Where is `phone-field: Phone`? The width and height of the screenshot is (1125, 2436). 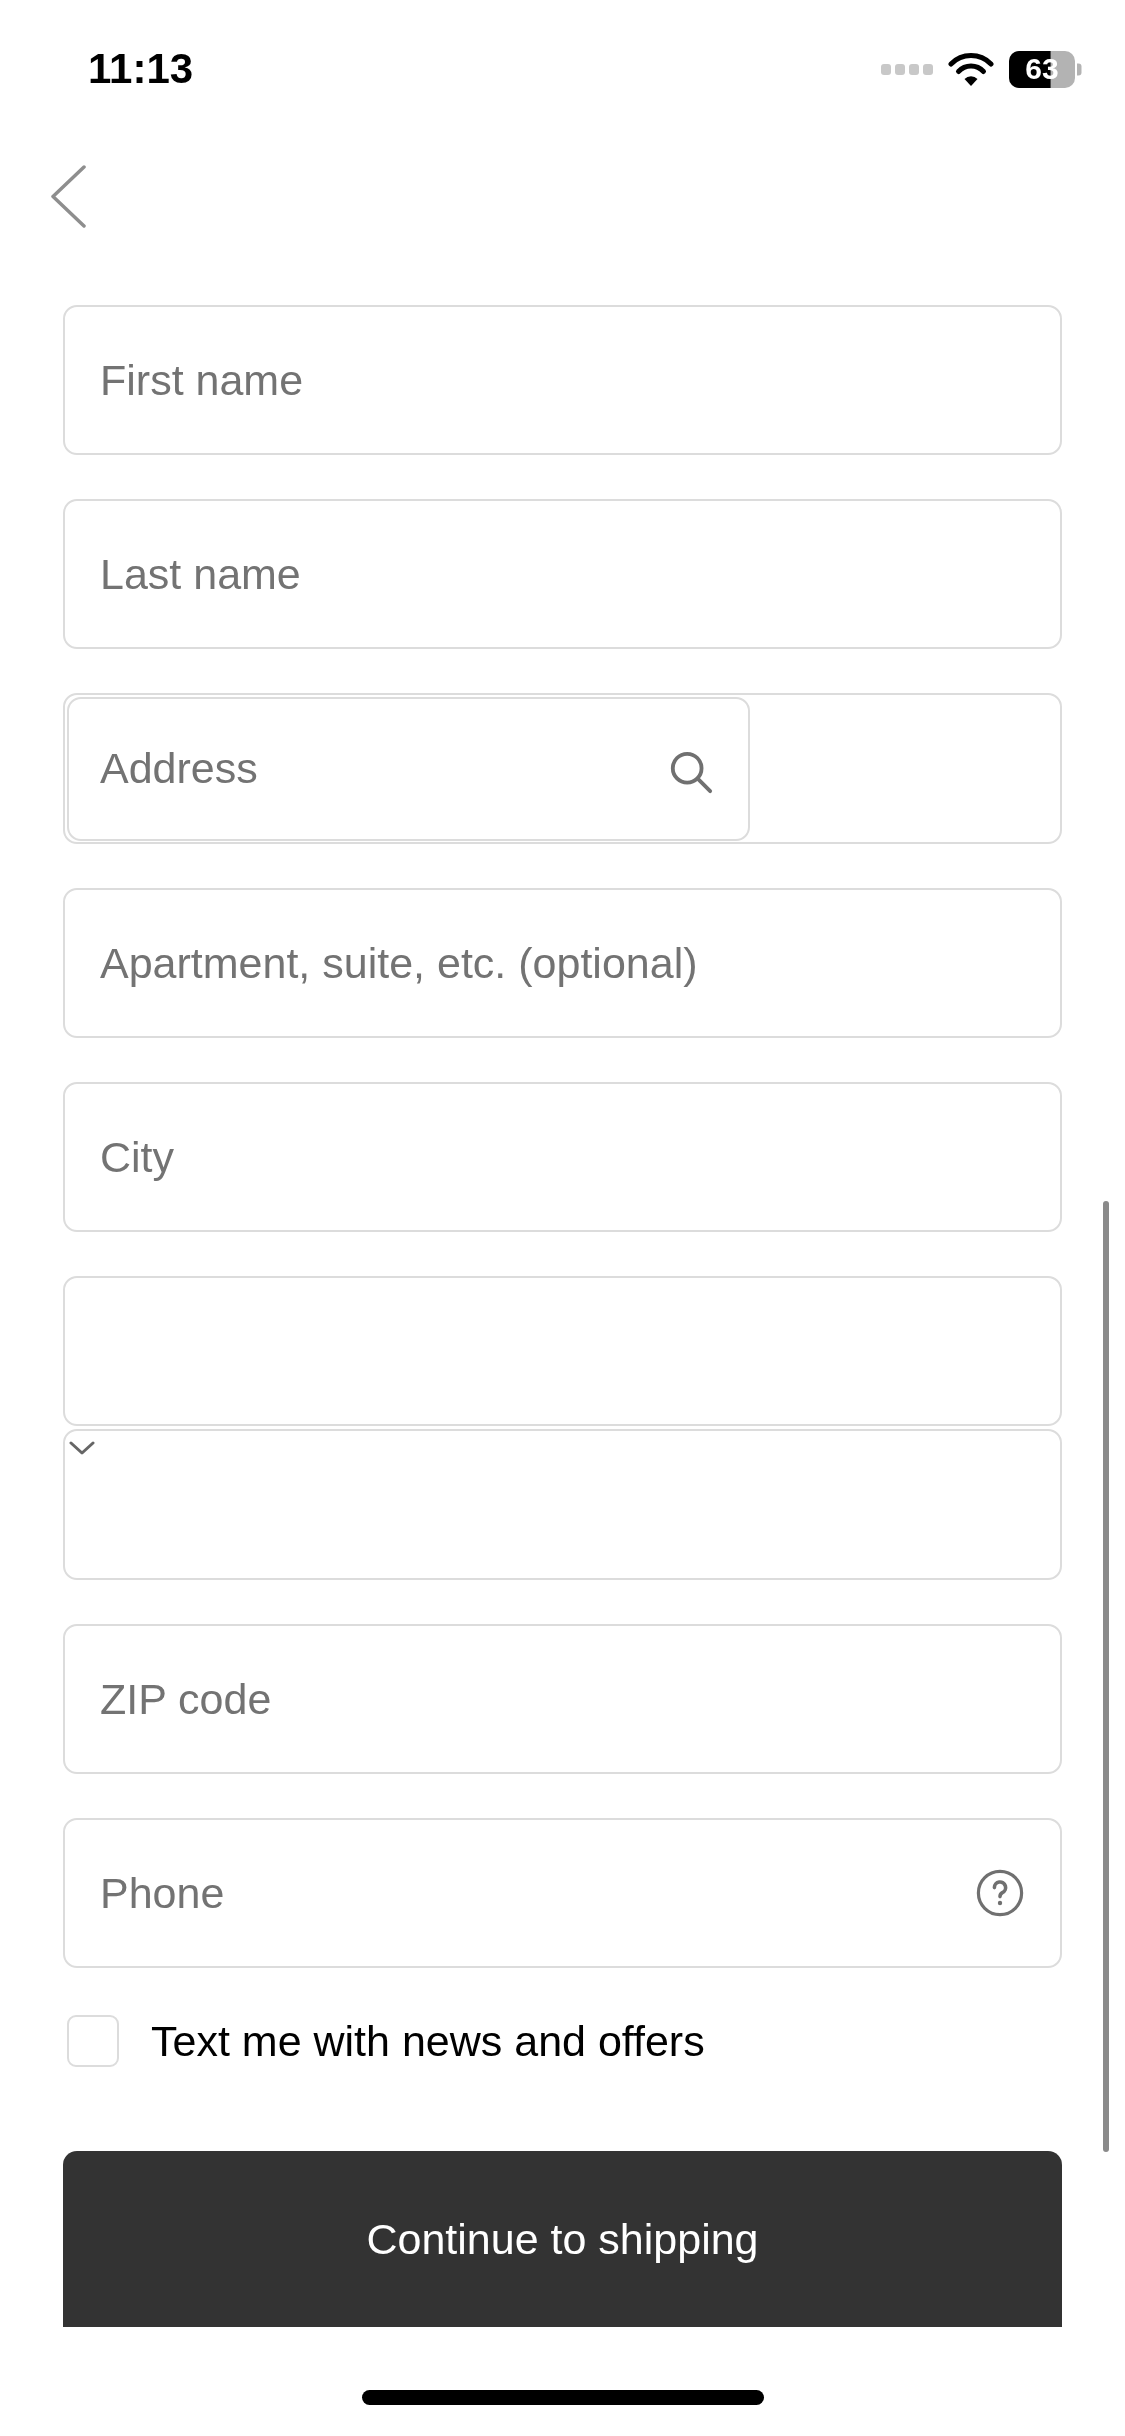 phone-field: Phone is located at coordinates (562, 1893).